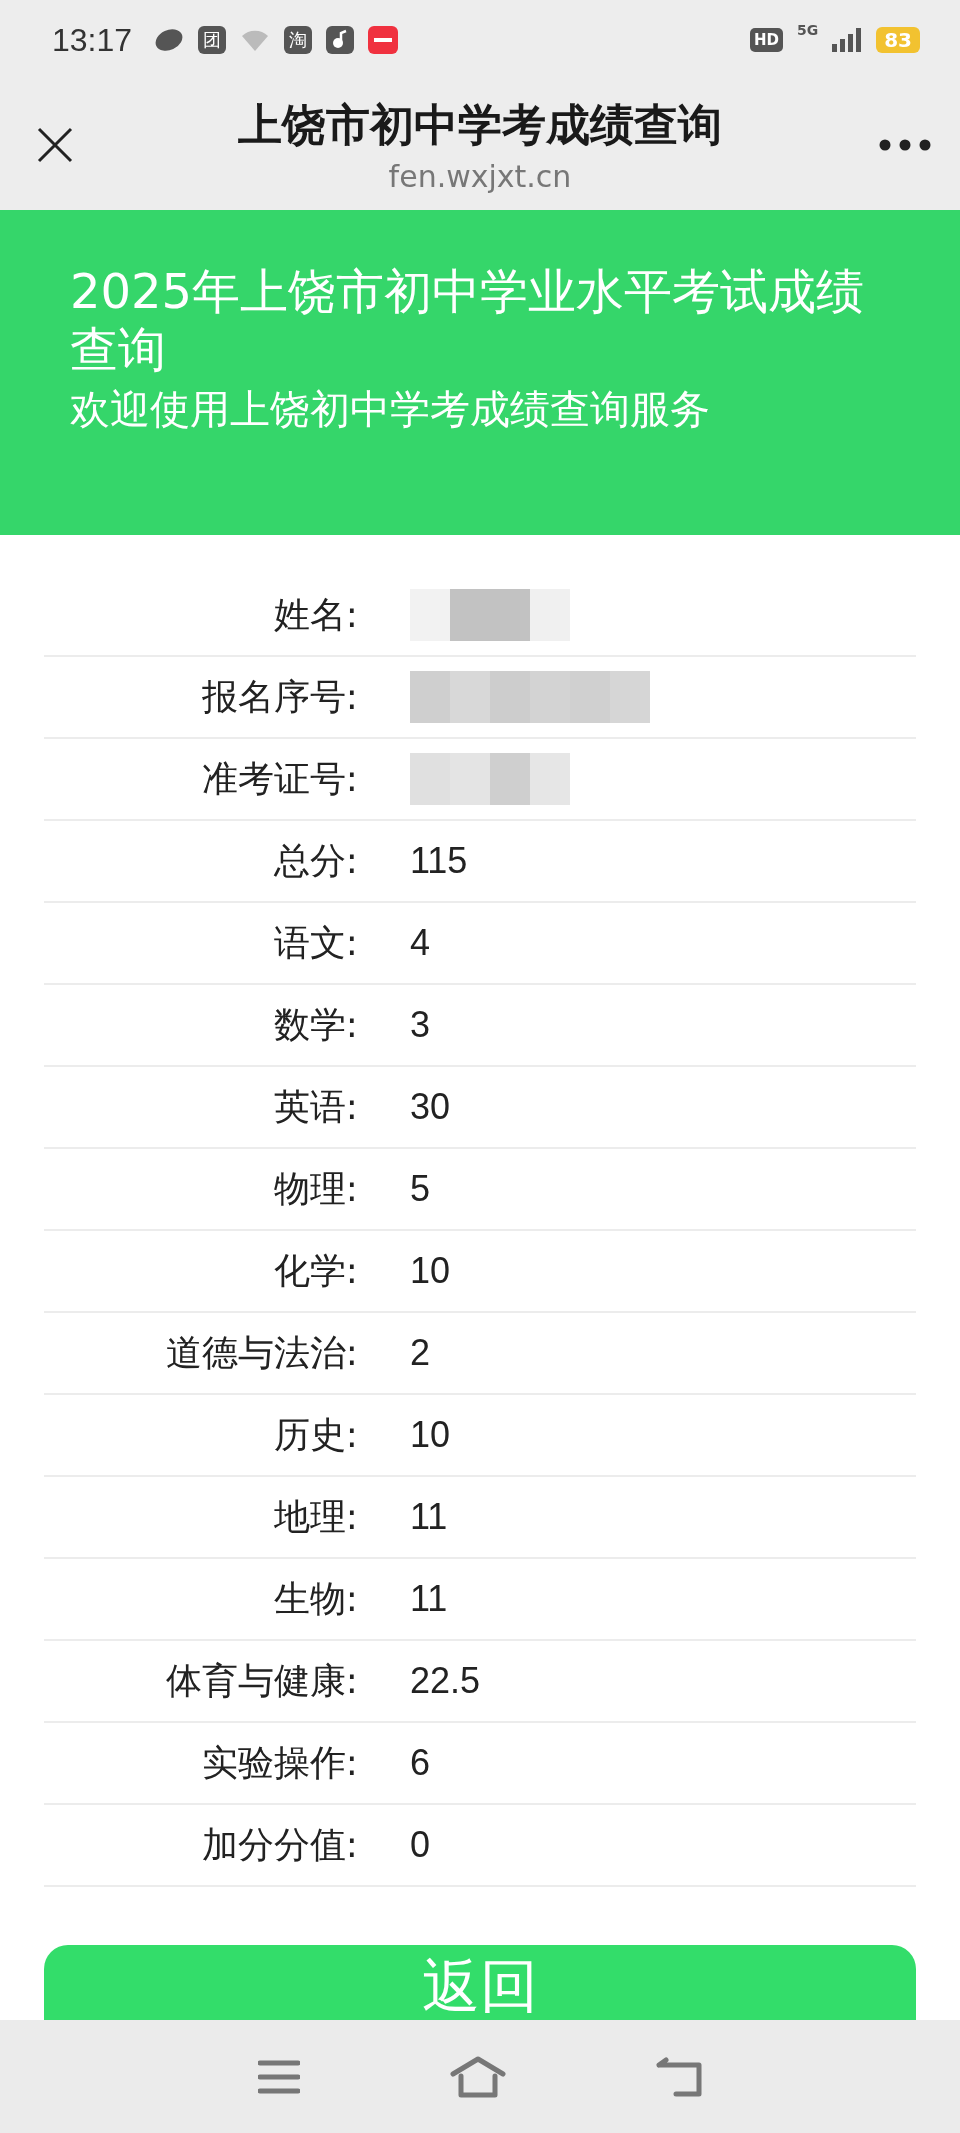 The height and width of the screenshot is (2133, 960). Describe the element at coordinates (478, 2076) in the screenshot. I see `home-icon` at that location.